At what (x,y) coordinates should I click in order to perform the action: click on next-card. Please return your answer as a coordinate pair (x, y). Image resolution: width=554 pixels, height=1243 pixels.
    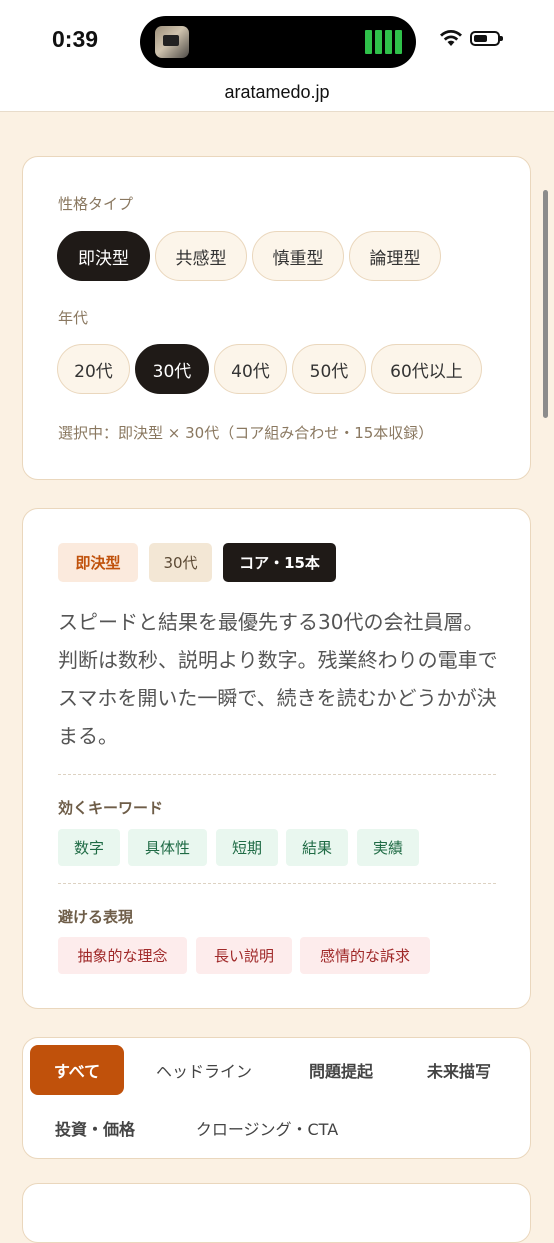
    Looking at the image, I should click on (276, 1213).